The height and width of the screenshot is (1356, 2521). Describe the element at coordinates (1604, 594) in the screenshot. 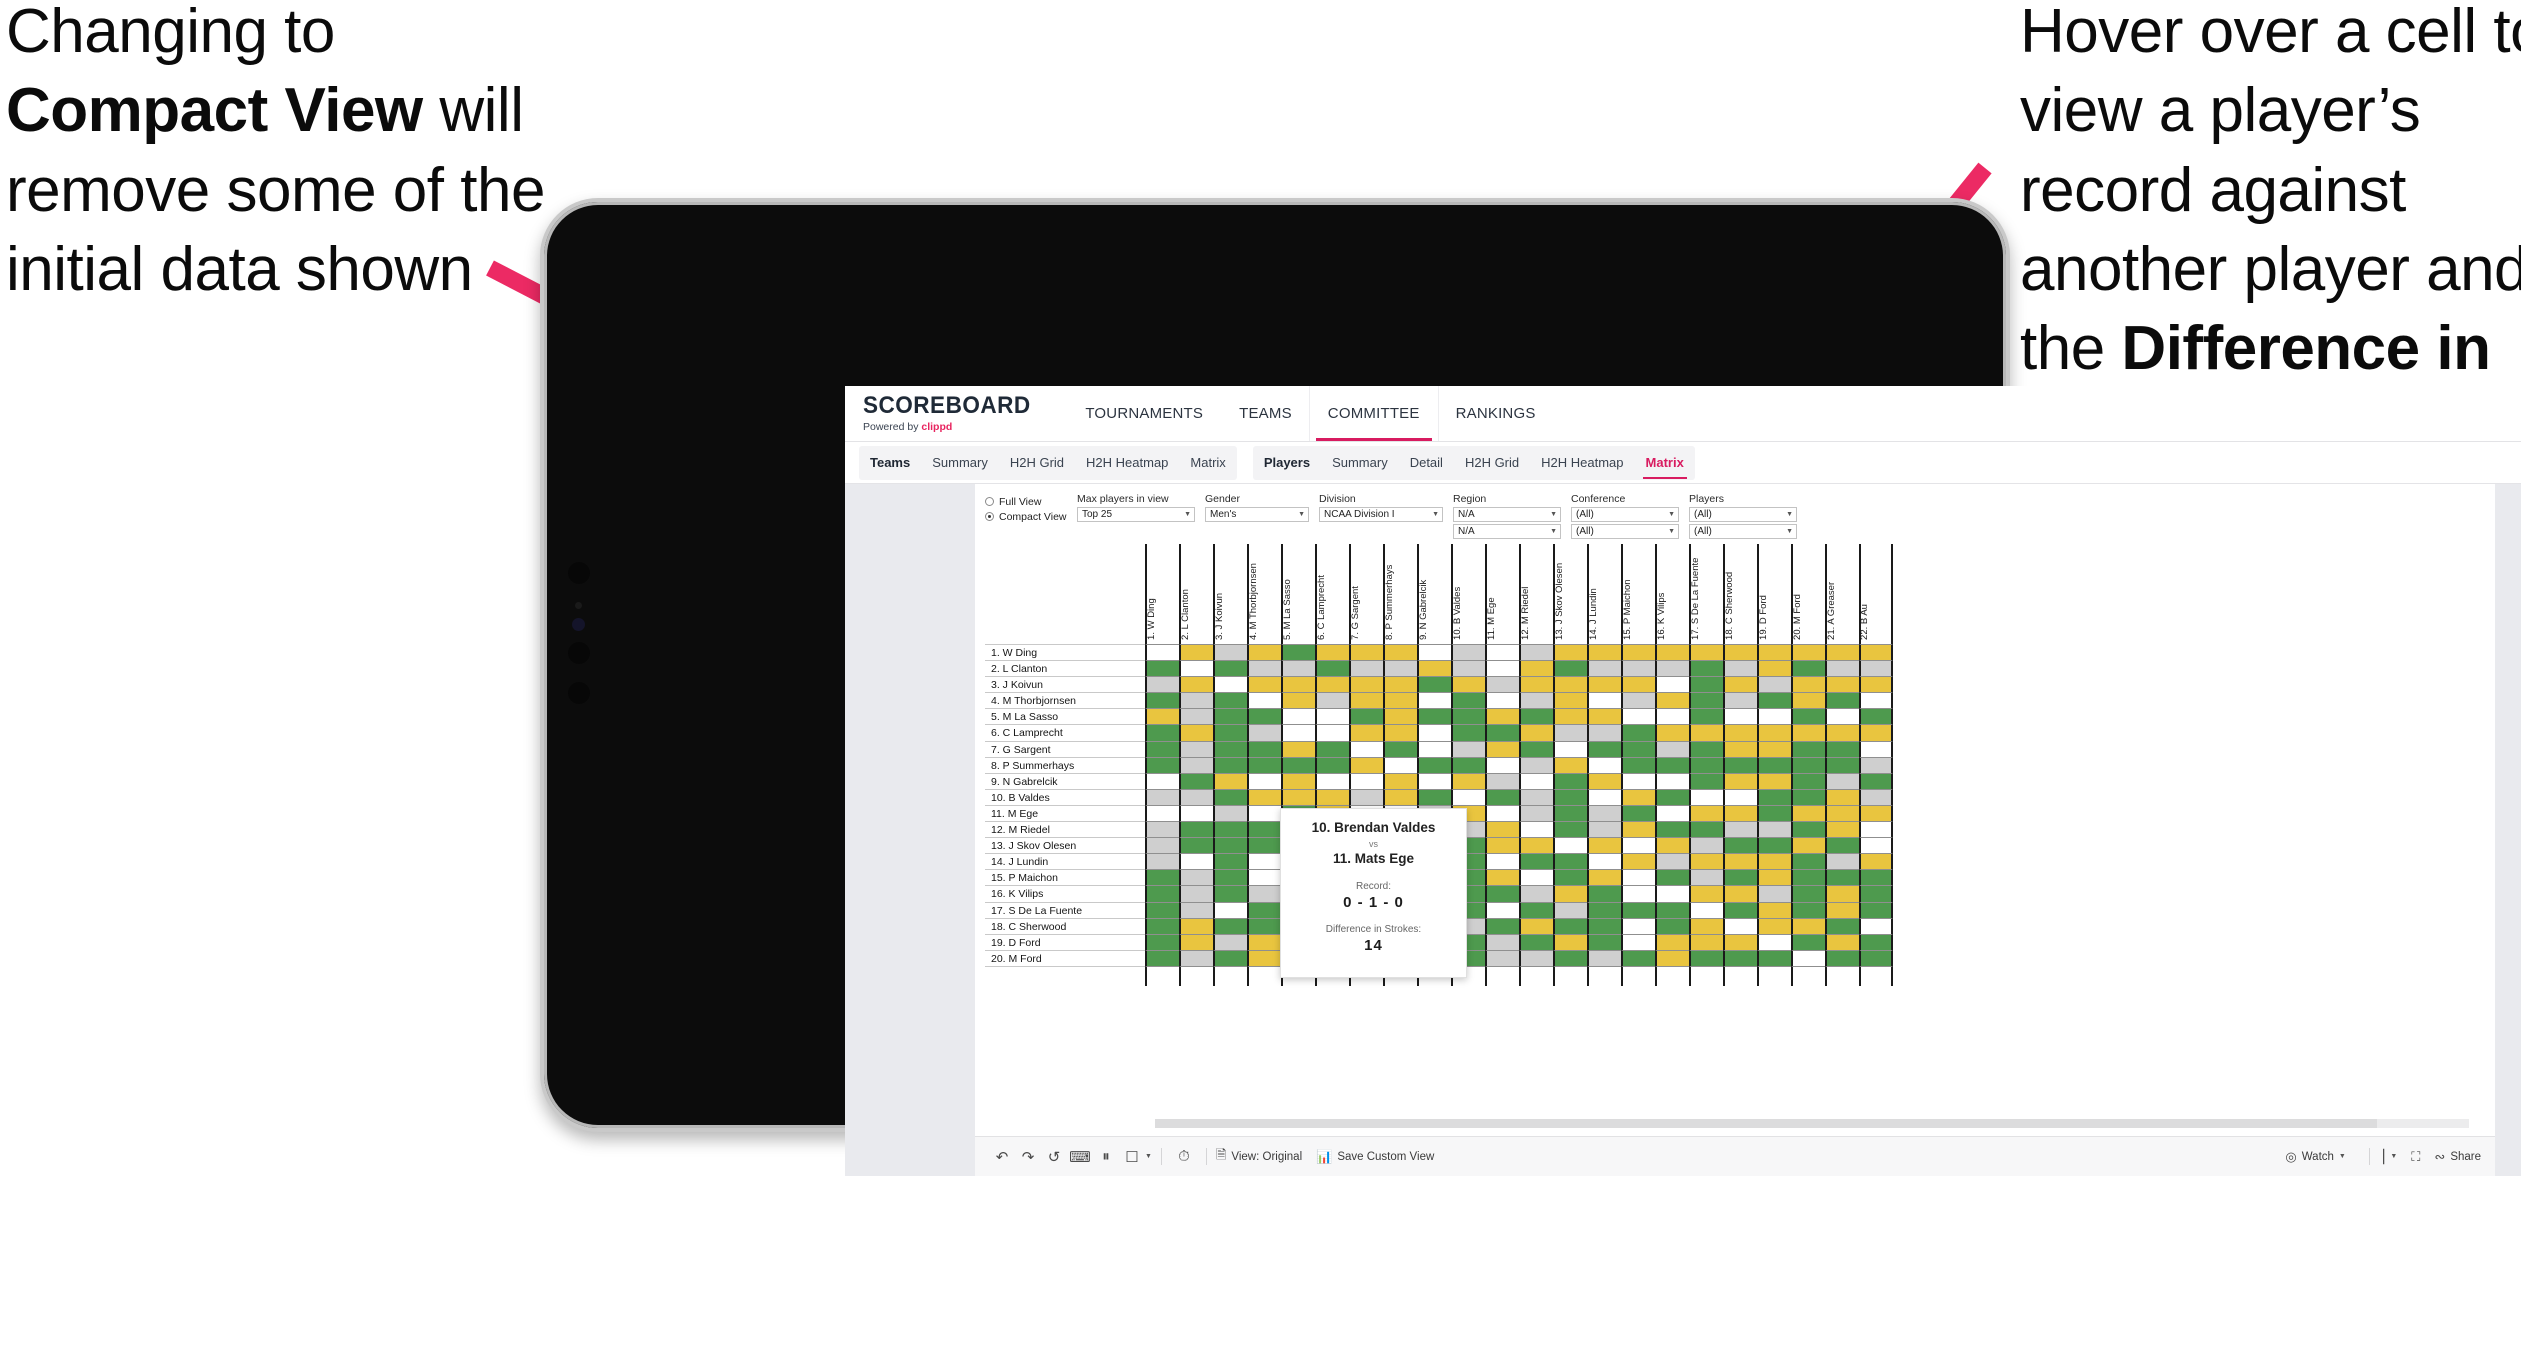

I see `matrix-col-header: 14. J Lundin` at that location.